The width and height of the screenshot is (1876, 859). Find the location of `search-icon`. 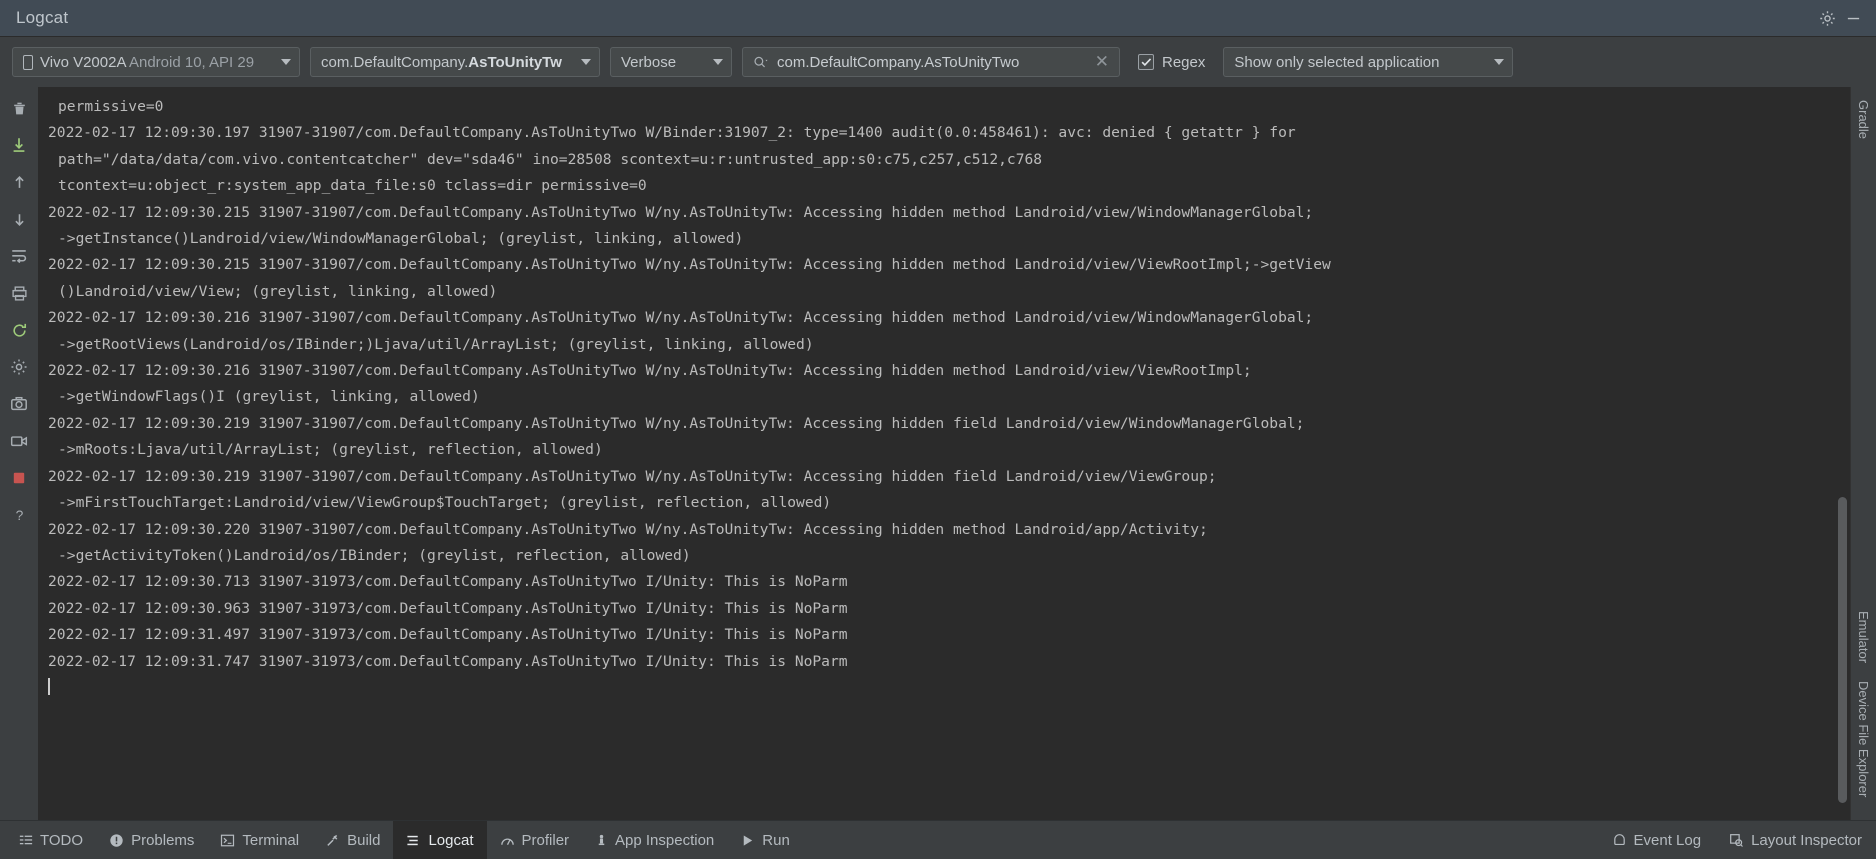

search-icon is located at coordinates (761, 62).